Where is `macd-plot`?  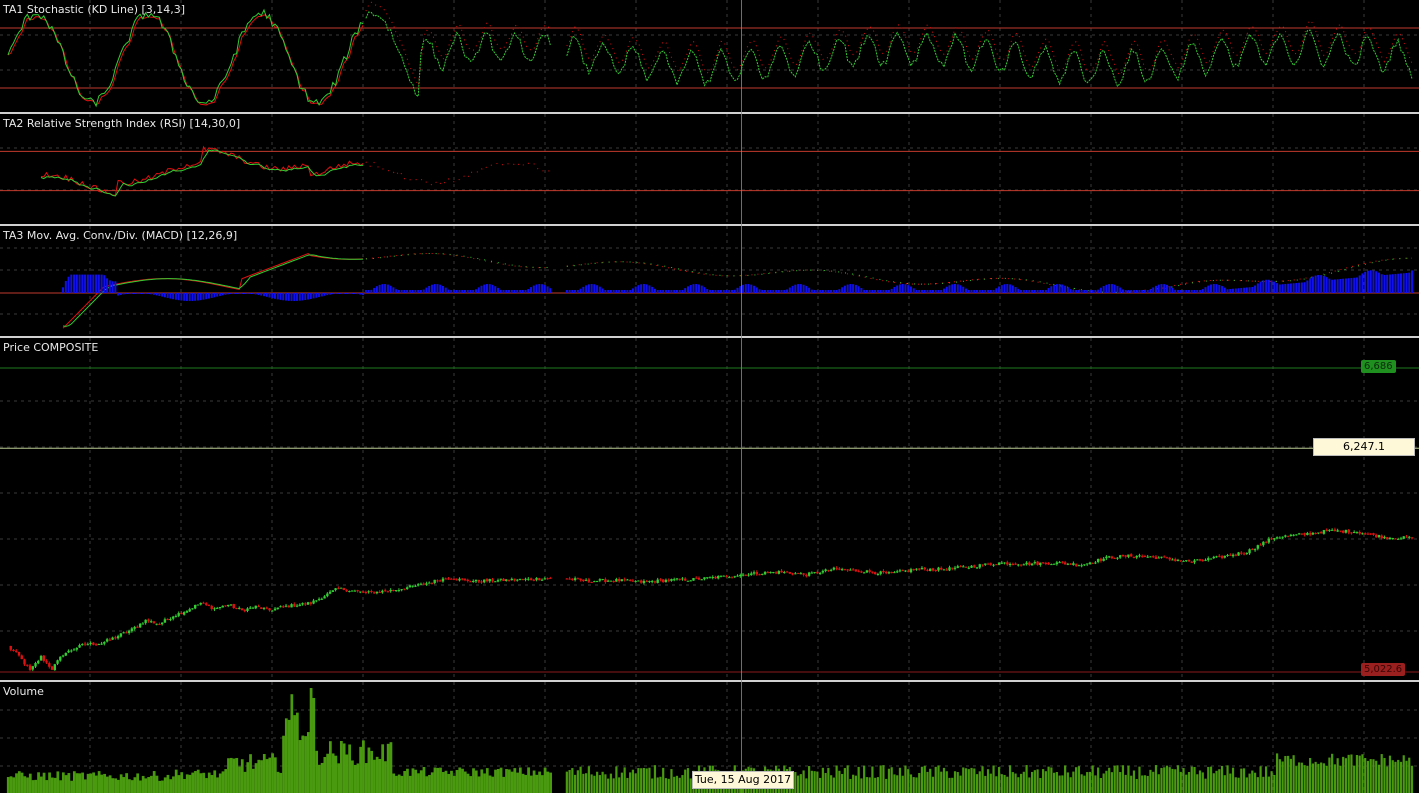 macd-plot is located at coordinates (709, 281).